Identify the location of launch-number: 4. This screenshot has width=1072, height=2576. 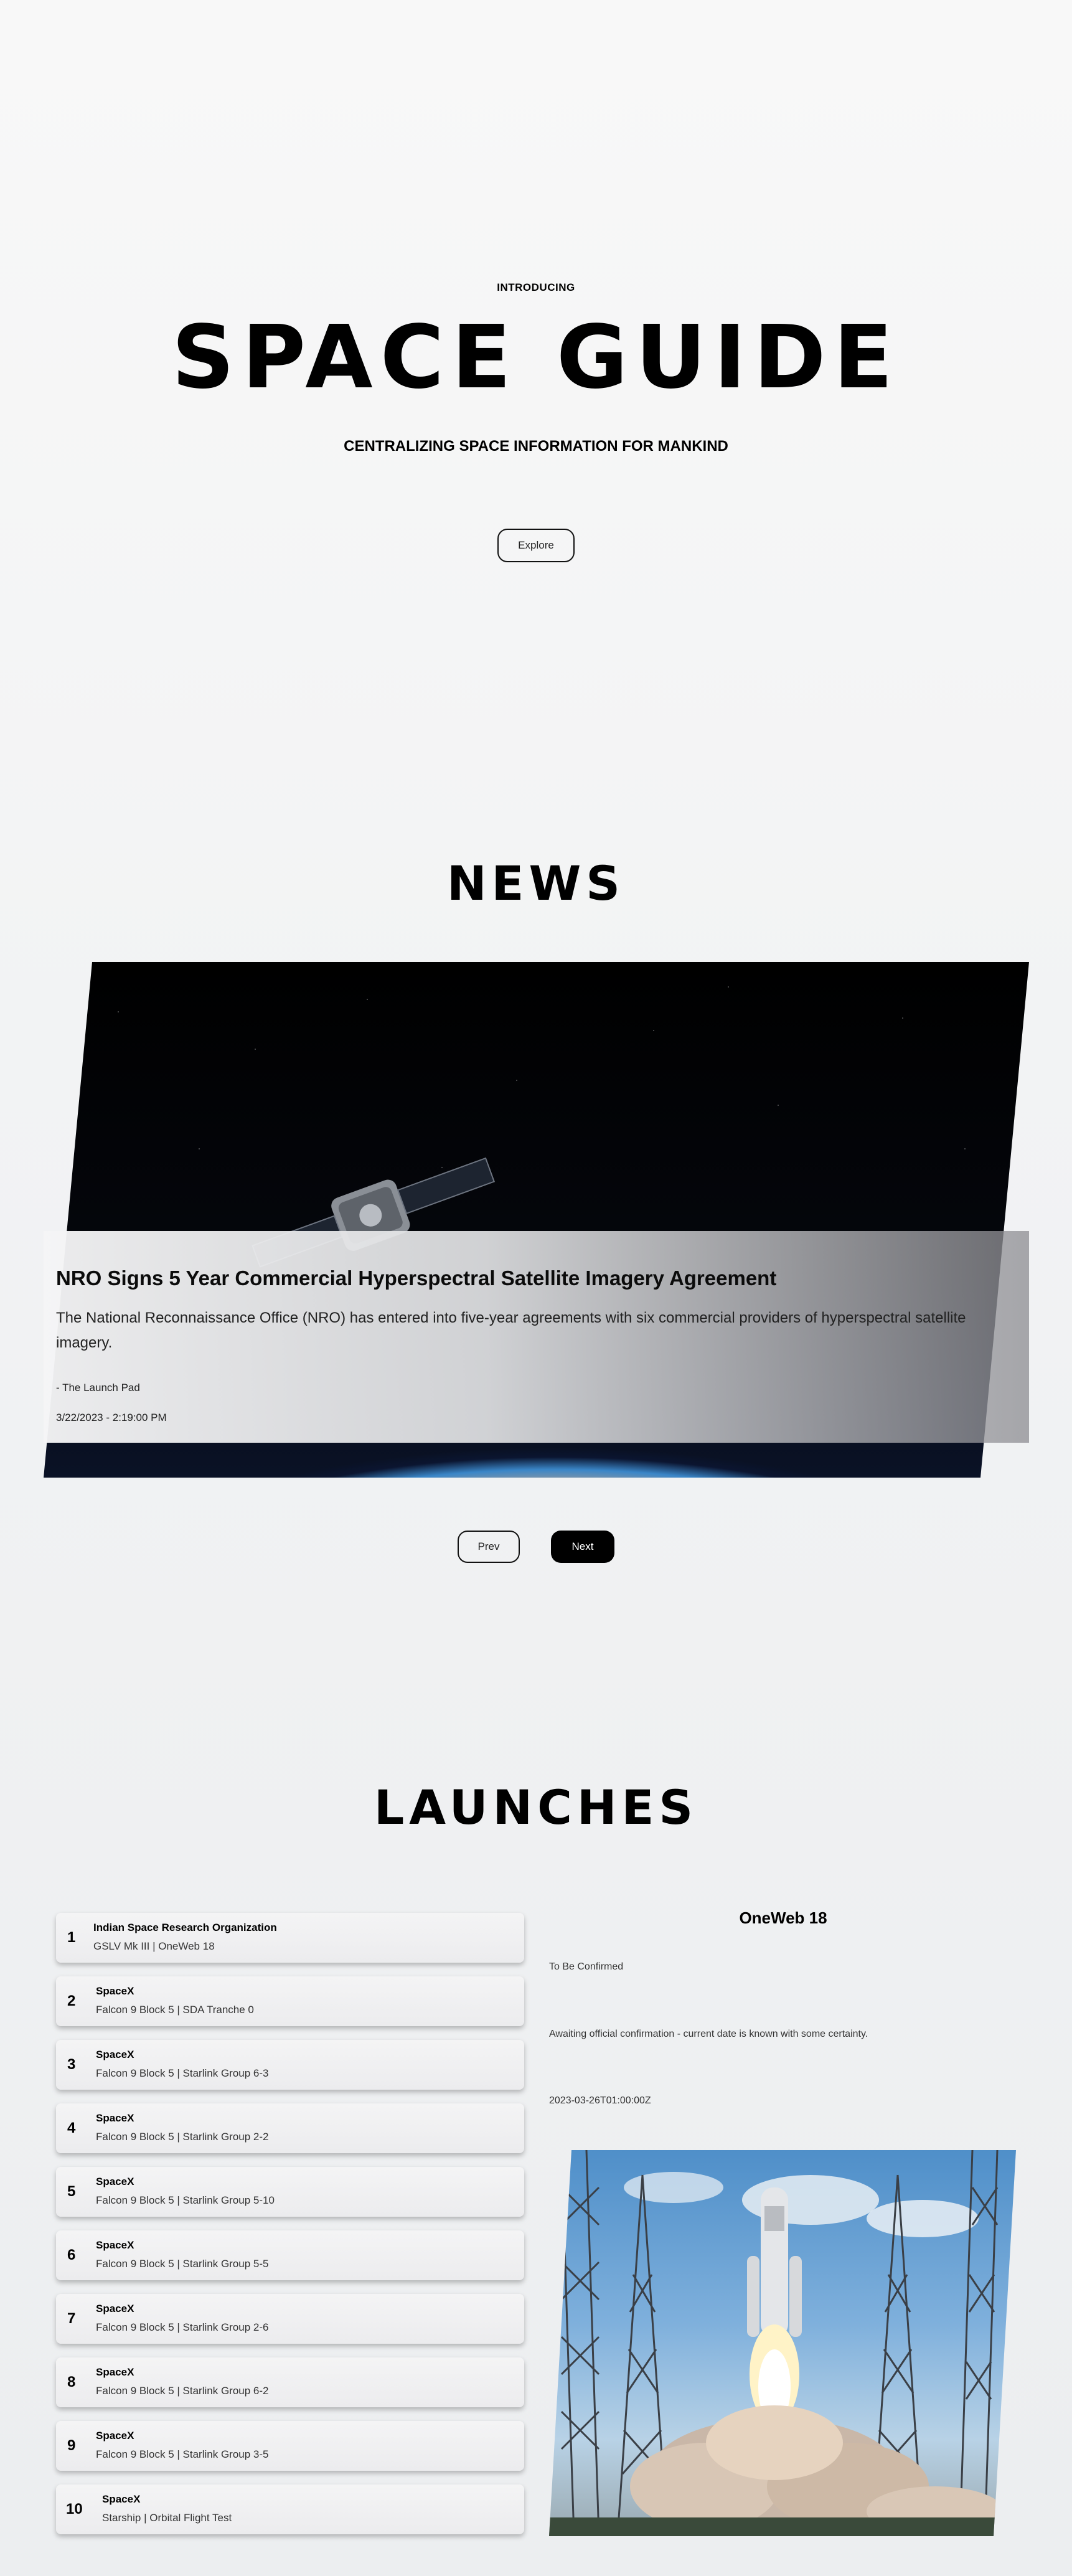
(71, 2128).